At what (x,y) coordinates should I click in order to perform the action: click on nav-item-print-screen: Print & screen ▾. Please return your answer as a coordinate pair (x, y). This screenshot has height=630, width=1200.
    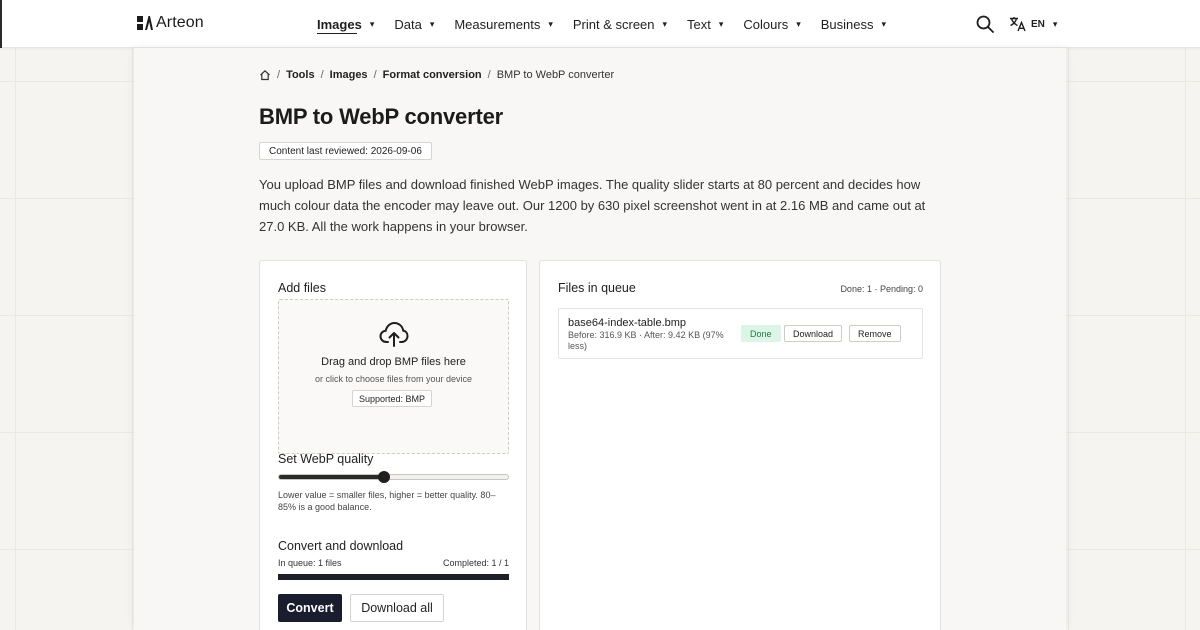
    Looking at the image, I should click on (620, 24).